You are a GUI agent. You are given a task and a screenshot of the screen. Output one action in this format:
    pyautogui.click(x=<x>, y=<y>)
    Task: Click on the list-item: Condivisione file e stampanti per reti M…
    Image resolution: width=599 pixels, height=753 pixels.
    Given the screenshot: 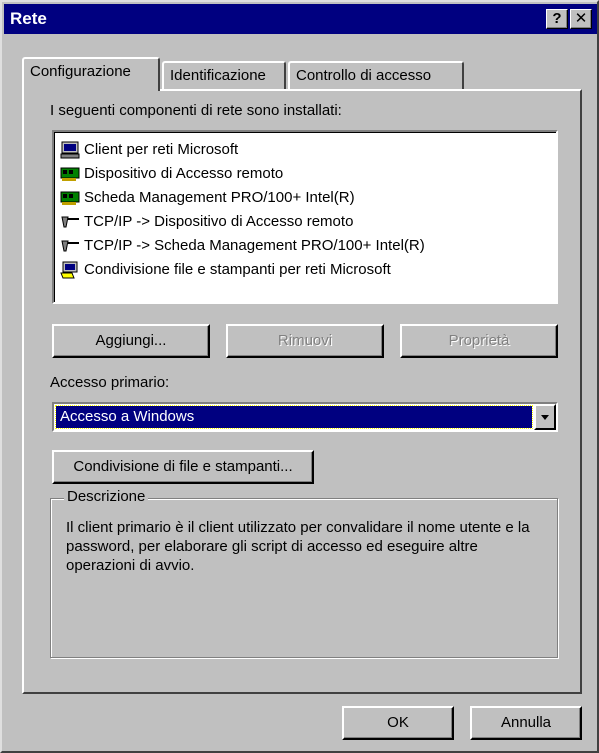 What is the action you would take?
    pyautogui.click(x=308, y=270)
    